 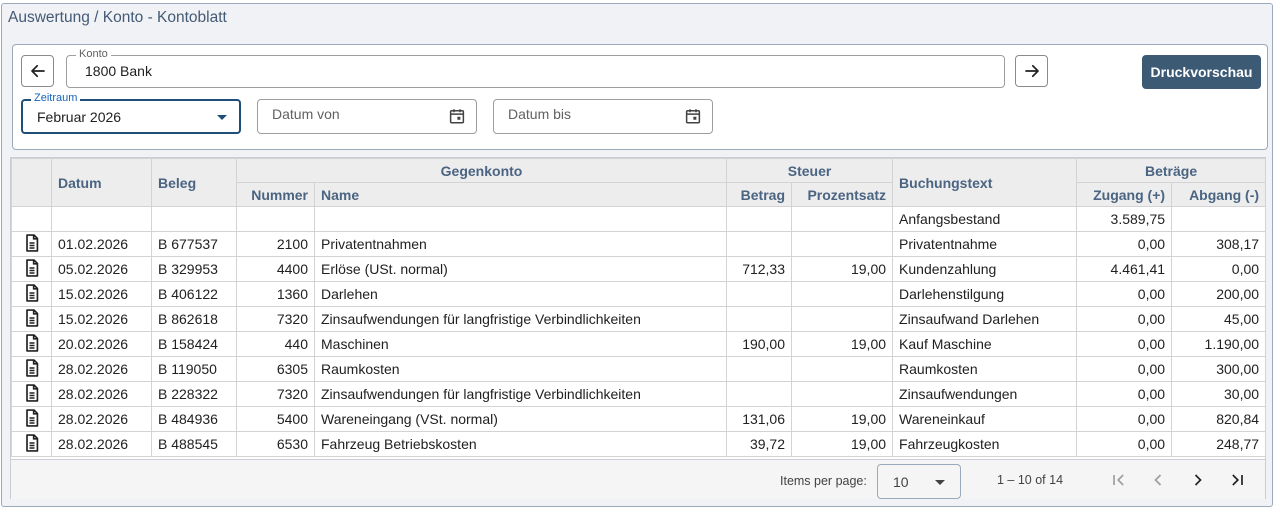 What do you see at coordinates (275, 419) in the screenshot?
I see `cell-nummer: 5400` at bounding box center [275, 419].